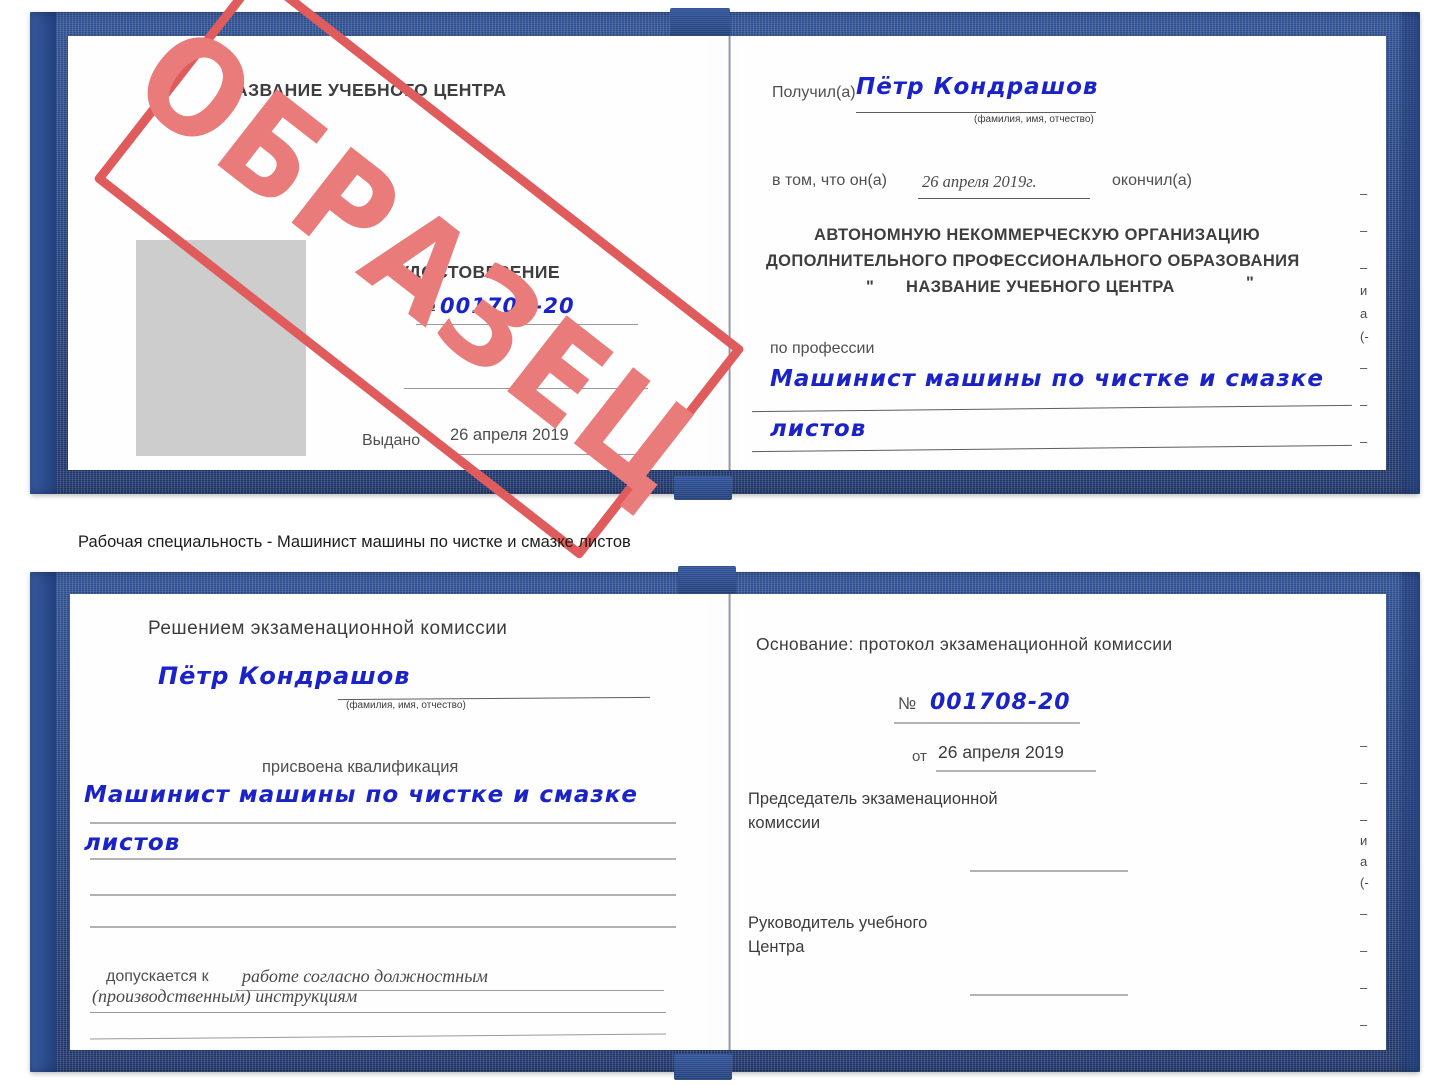 The height and width of the screenshot is (1085, 1448). Describe the element at coordinates (822, 348) in the screenshot. I see `profession-label: по профессии` at that location.